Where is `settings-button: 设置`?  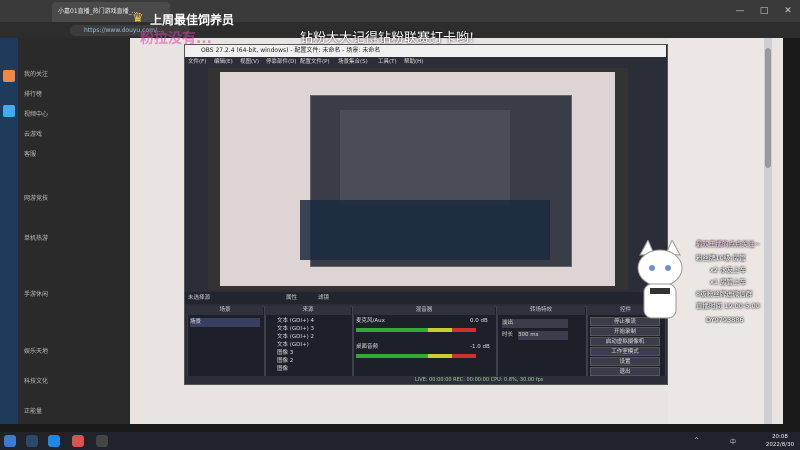
settings-button: 设置 is located at coordinates (625, 361).